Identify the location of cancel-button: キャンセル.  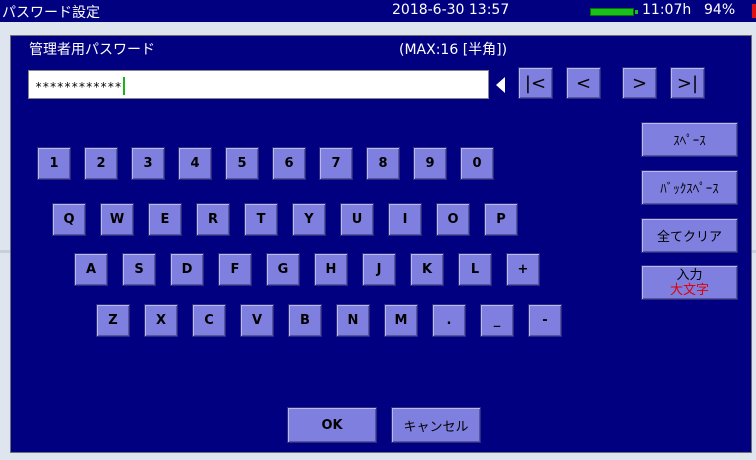
(436, 425).